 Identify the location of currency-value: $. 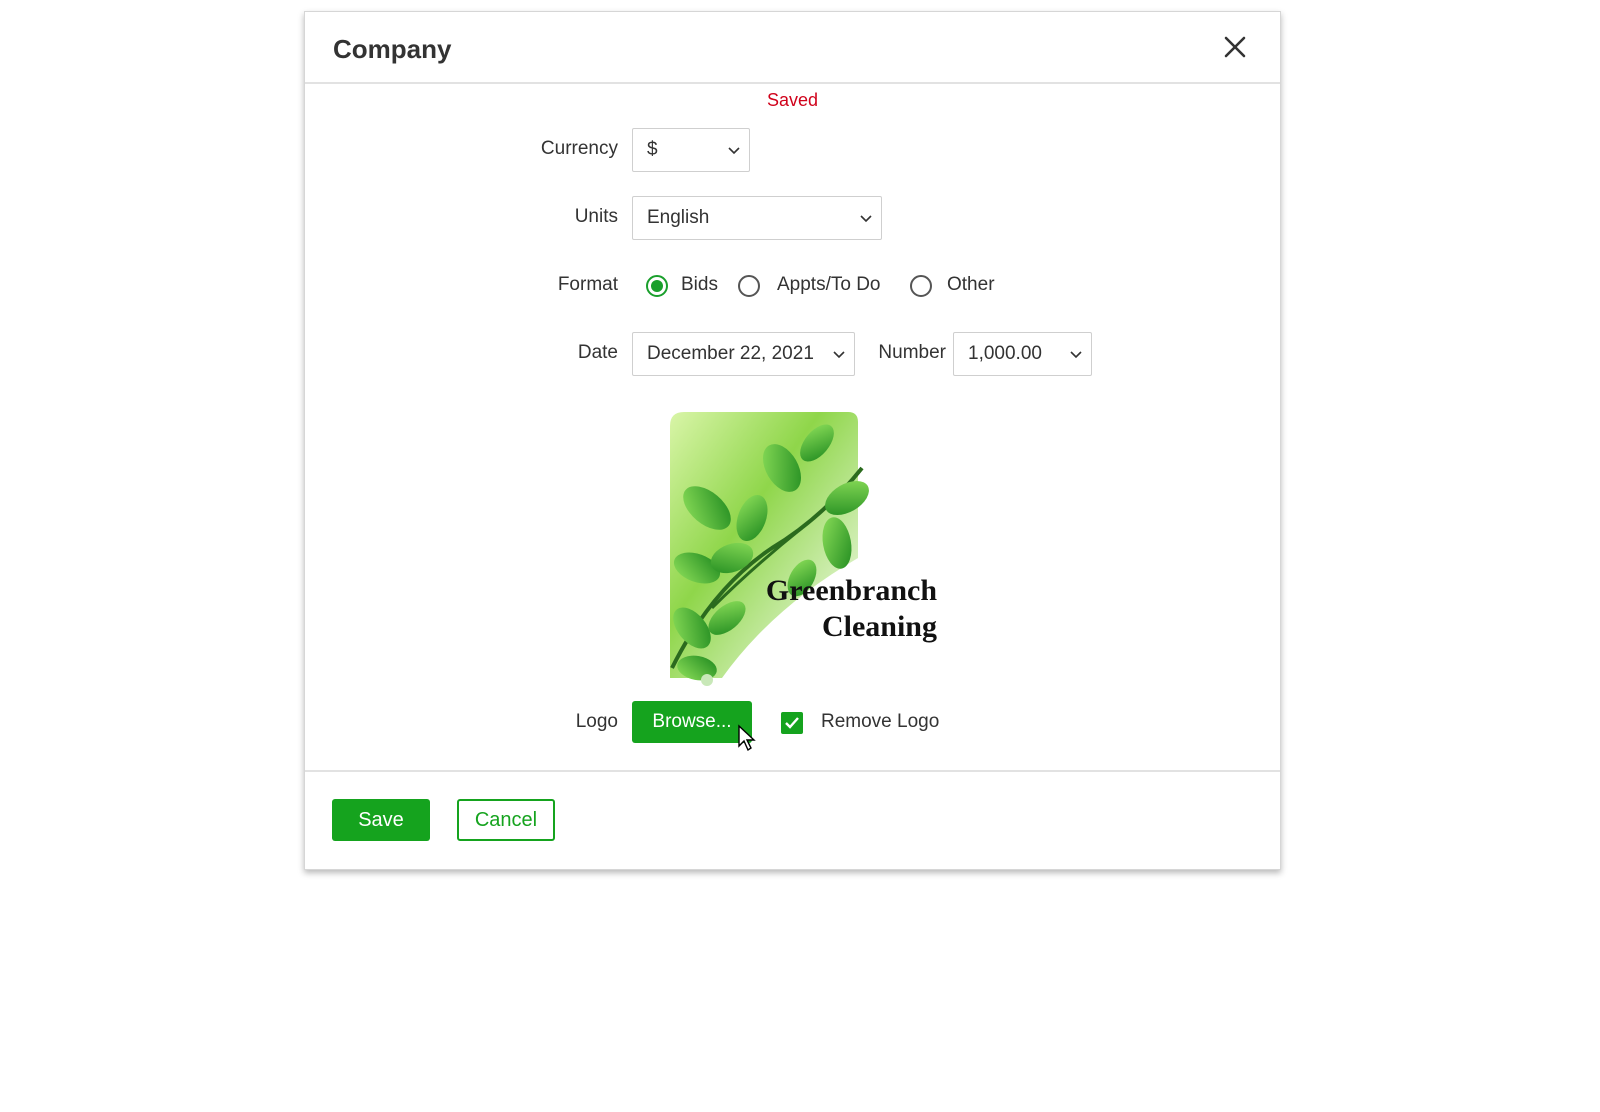
(652, 149).